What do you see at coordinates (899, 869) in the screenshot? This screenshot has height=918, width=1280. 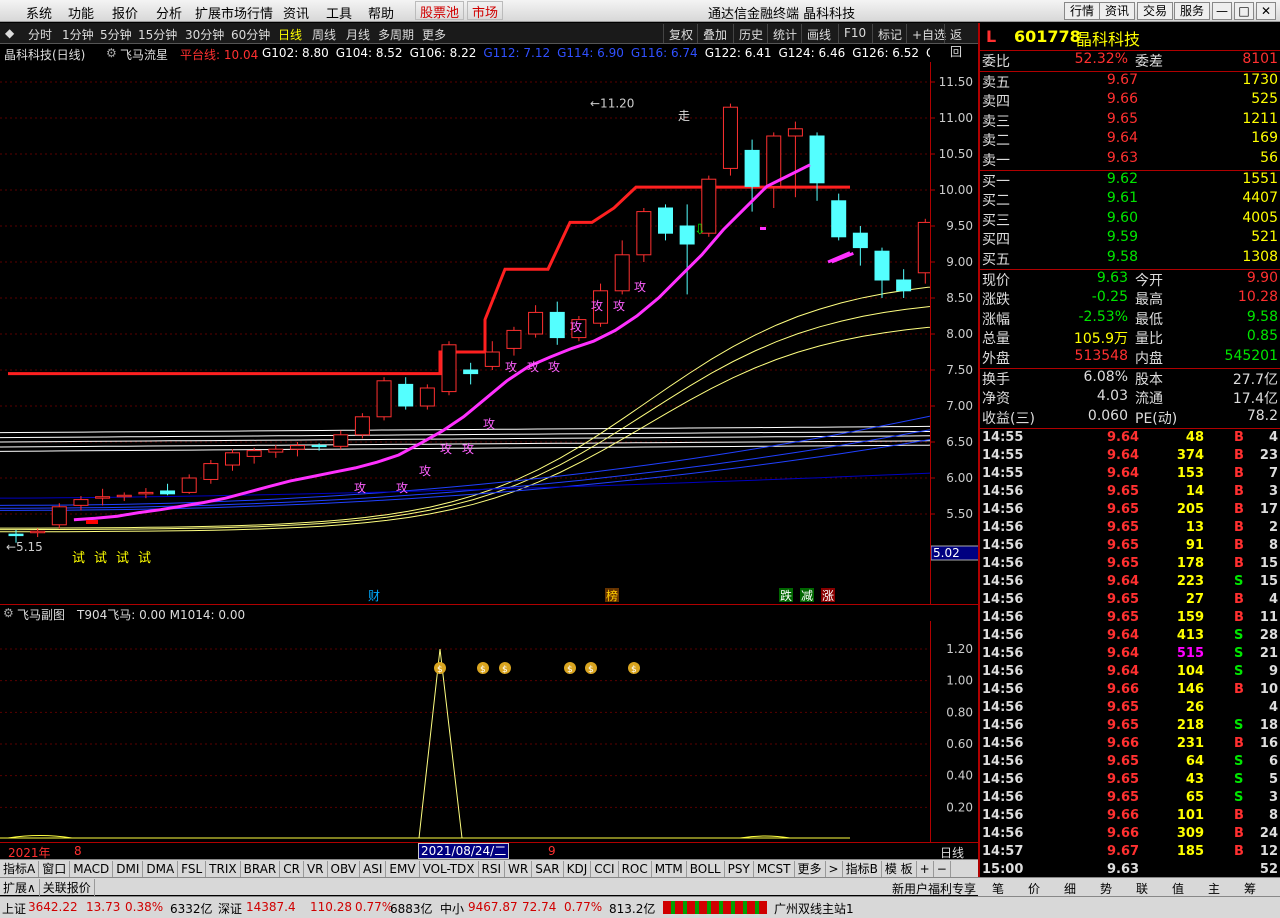 I see `indicator-tab: 模 板` at bounding box center [899, 869].